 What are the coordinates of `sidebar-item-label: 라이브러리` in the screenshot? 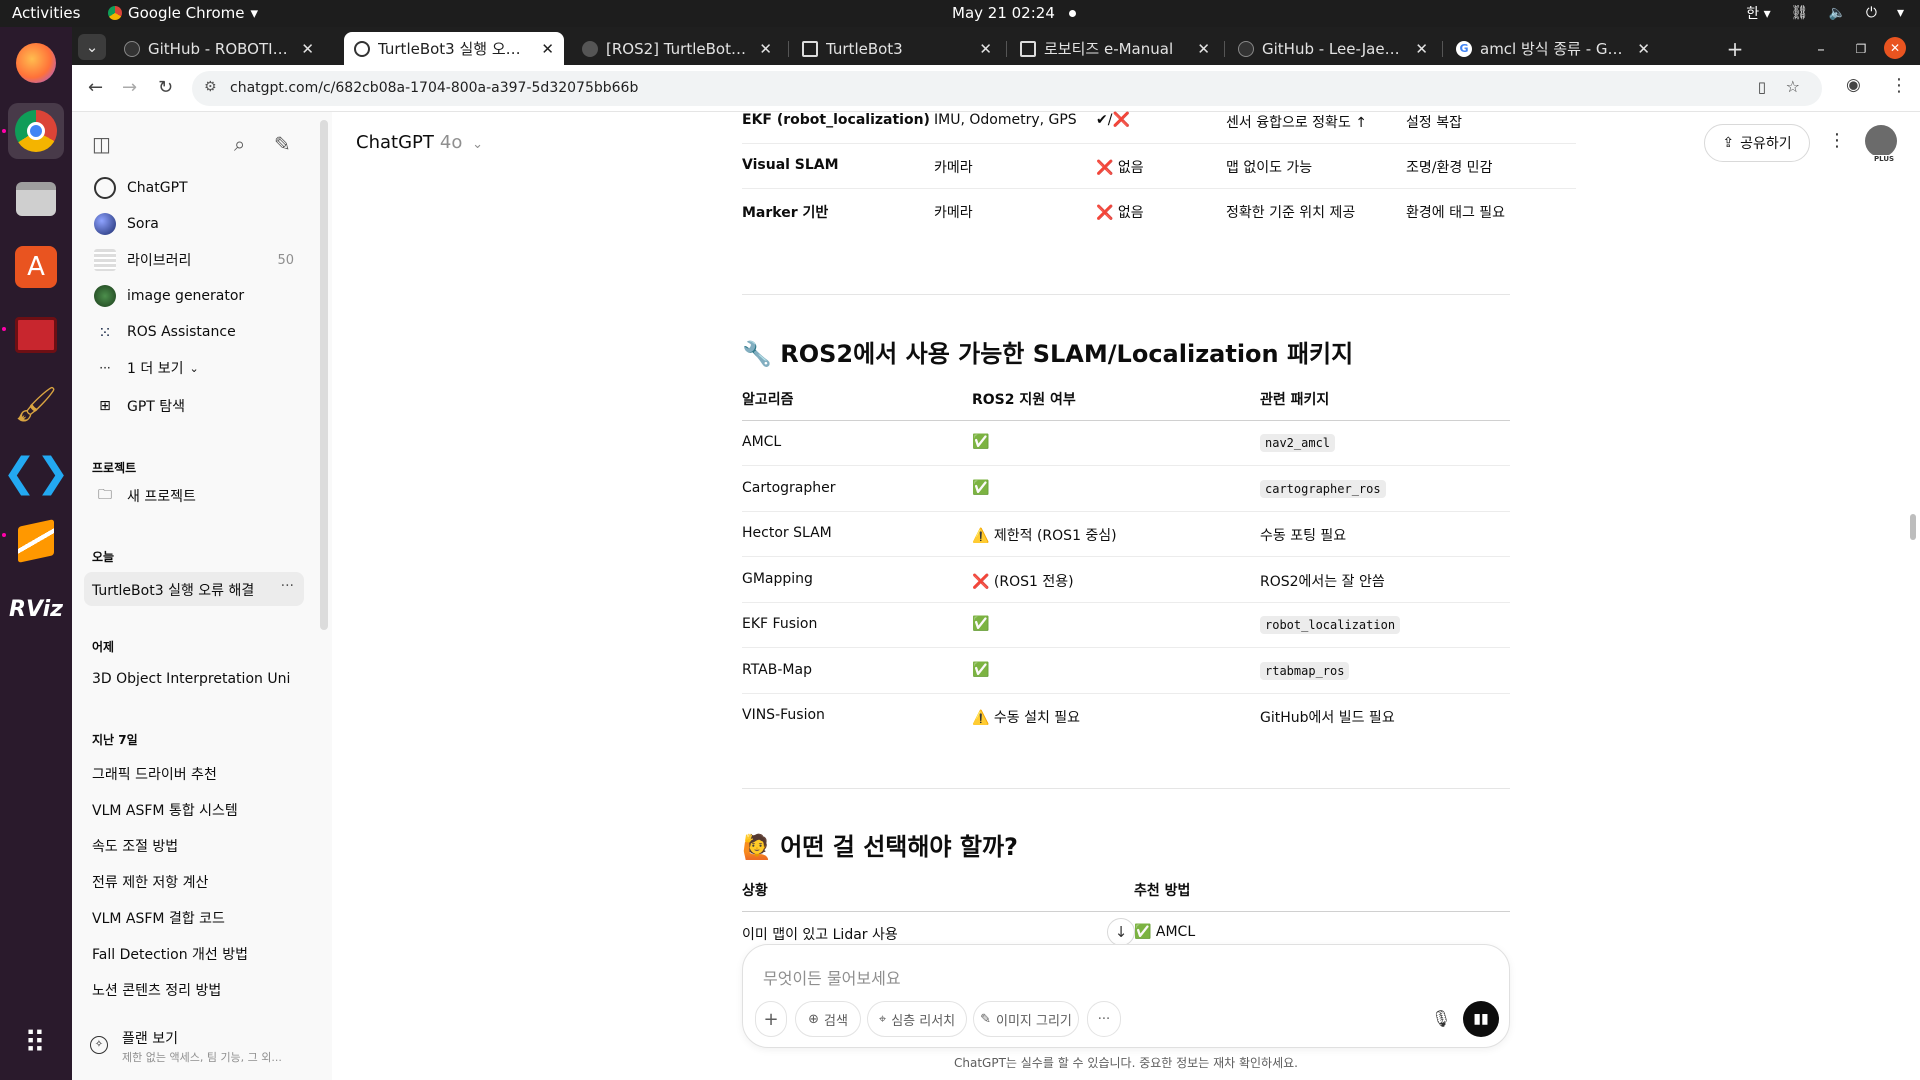 It's located at (159, 261).